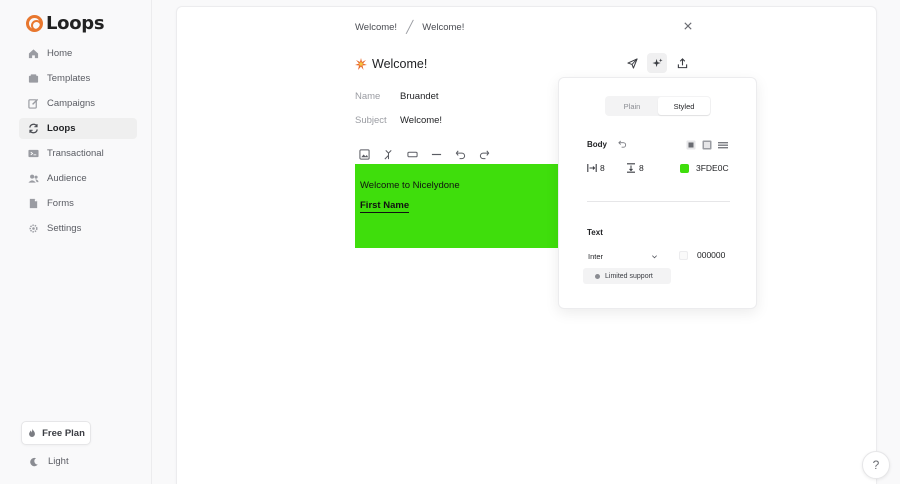 This screenshot has height=484, width=900. I want to click on home-icon, so click(33, 53).